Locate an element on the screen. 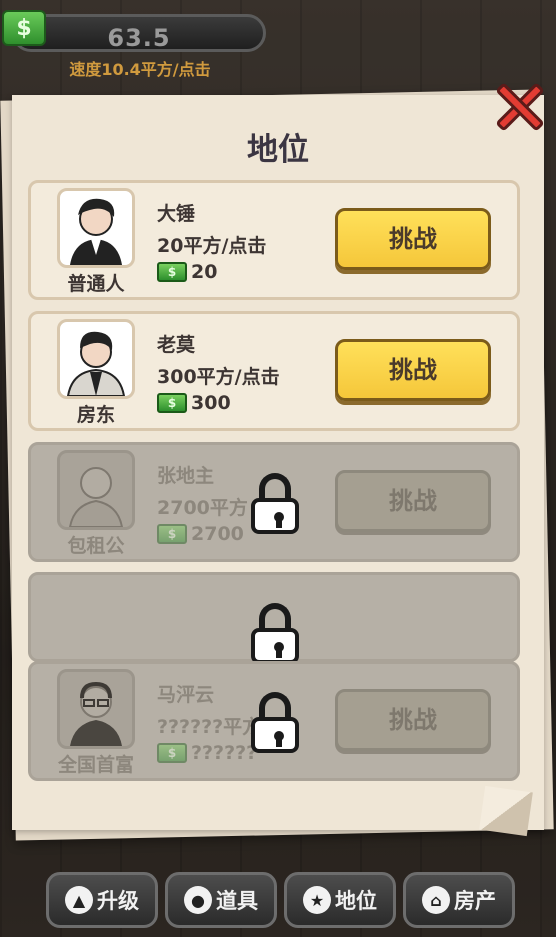 The height and width of the screenshot is (937, 556). status-card-locked is located at coordinates (274, 618).